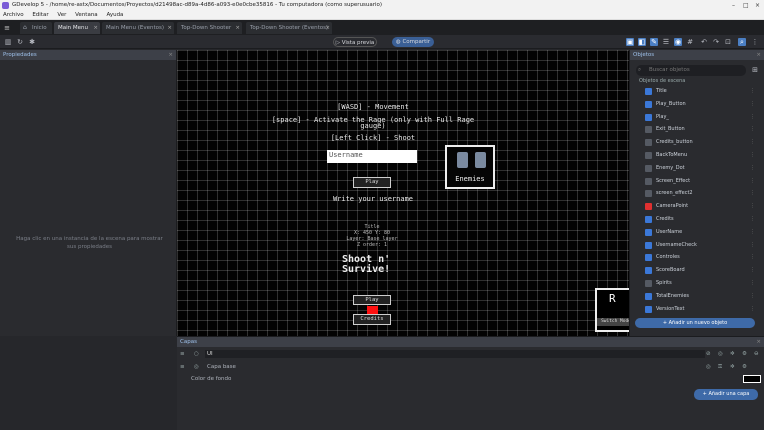  Describe the element at coordinates (755, 42) in the screenshot. I see `settings-icon: ⋮` at that location.